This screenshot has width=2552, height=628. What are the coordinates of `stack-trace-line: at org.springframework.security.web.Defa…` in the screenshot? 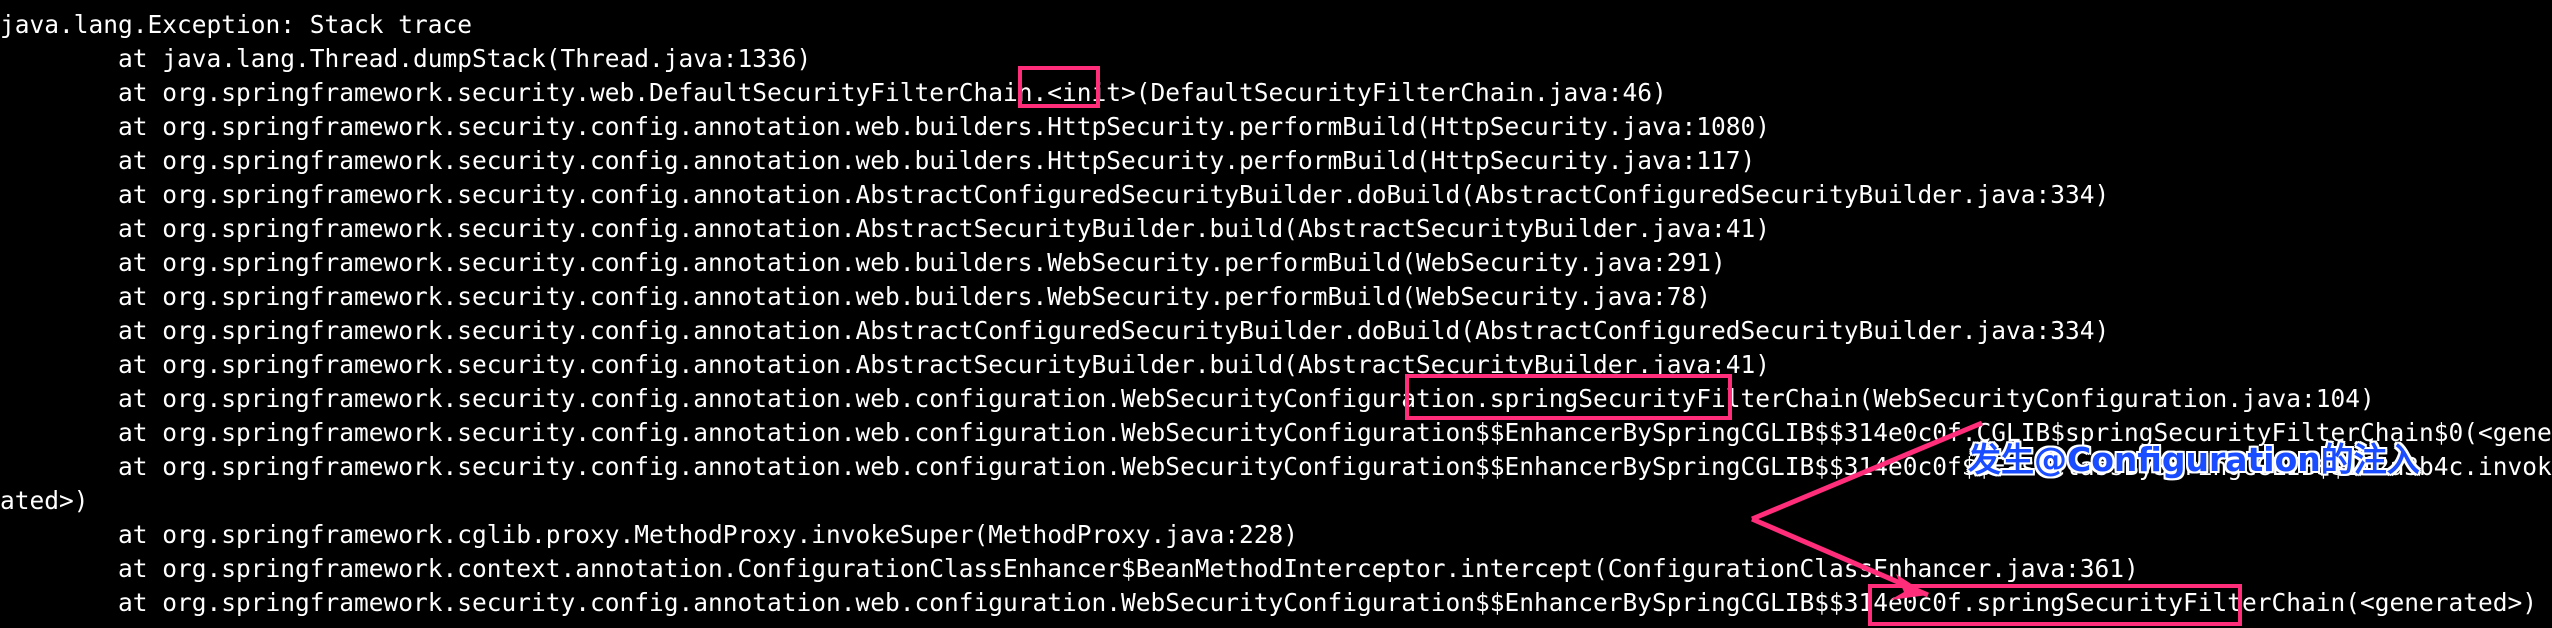 It's located at (833, 92).